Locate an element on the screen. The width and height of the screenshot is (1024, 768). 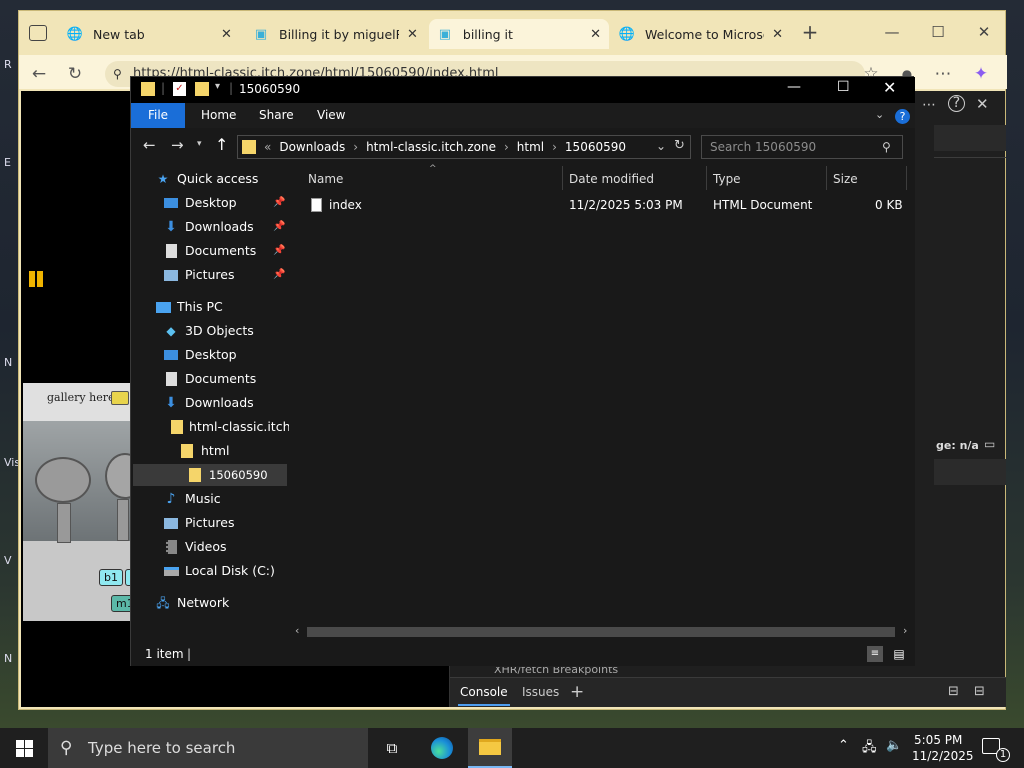
sidebar-item-15060590: 15060590 is located at coordinates (210, 475).